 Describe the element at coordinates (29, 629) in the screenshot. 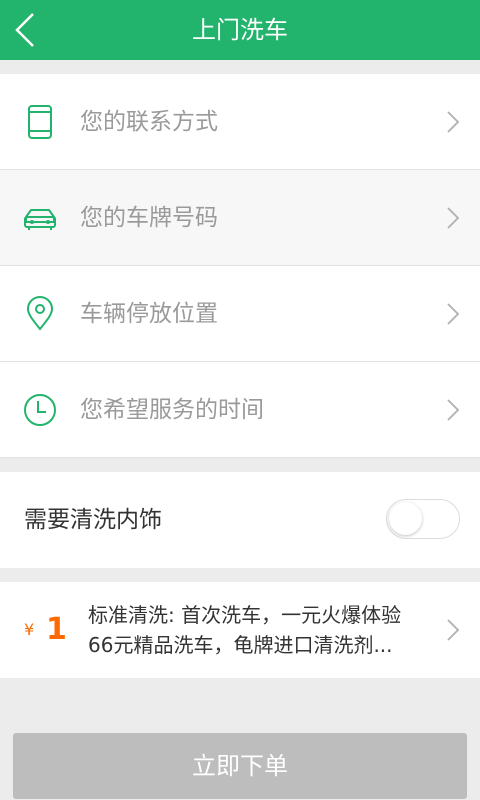

I see `currency-symbol: ¥` at that location.